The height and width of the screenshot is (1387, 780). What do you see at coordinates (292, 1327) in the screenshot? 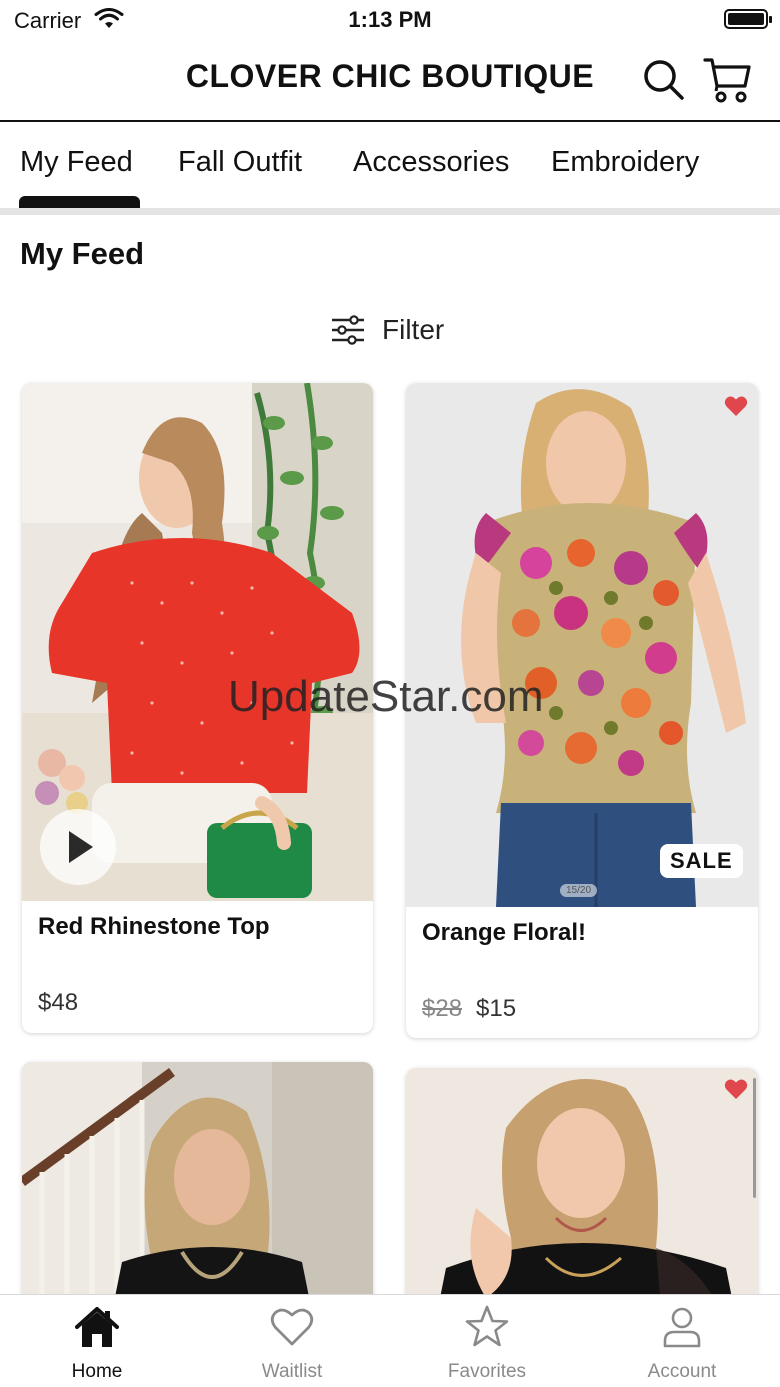
I see `heart-icon` at bounding box center [292, 1327].